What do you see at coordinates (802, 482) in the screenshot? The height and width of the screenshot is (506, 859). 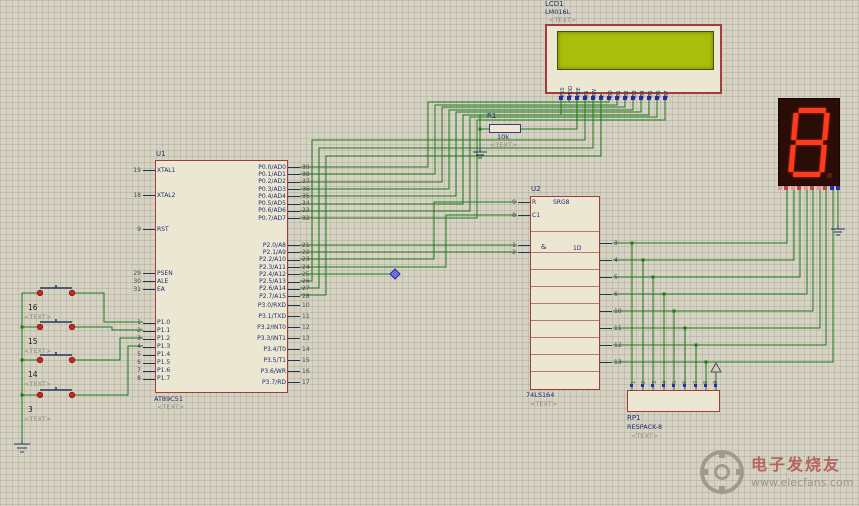 I see `watermark-site: www.elecfans.com` at bounding box center [802, 482].